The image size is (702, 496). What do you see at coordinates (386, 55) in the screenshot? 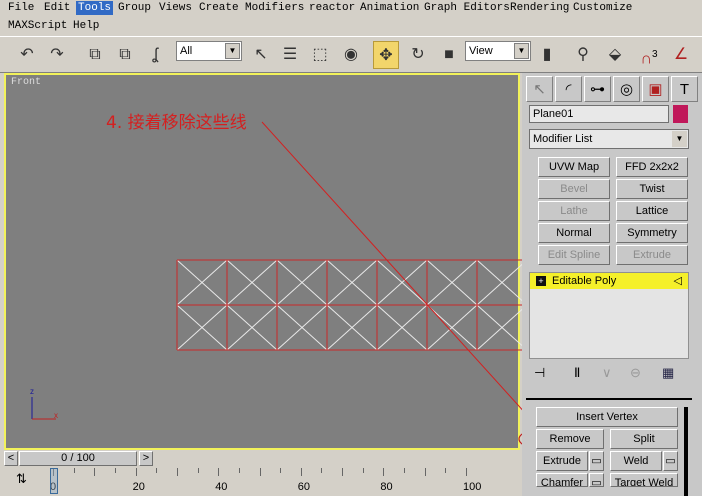
I see `select-and-move-icon: ✥` at bounding box center [386, 55].